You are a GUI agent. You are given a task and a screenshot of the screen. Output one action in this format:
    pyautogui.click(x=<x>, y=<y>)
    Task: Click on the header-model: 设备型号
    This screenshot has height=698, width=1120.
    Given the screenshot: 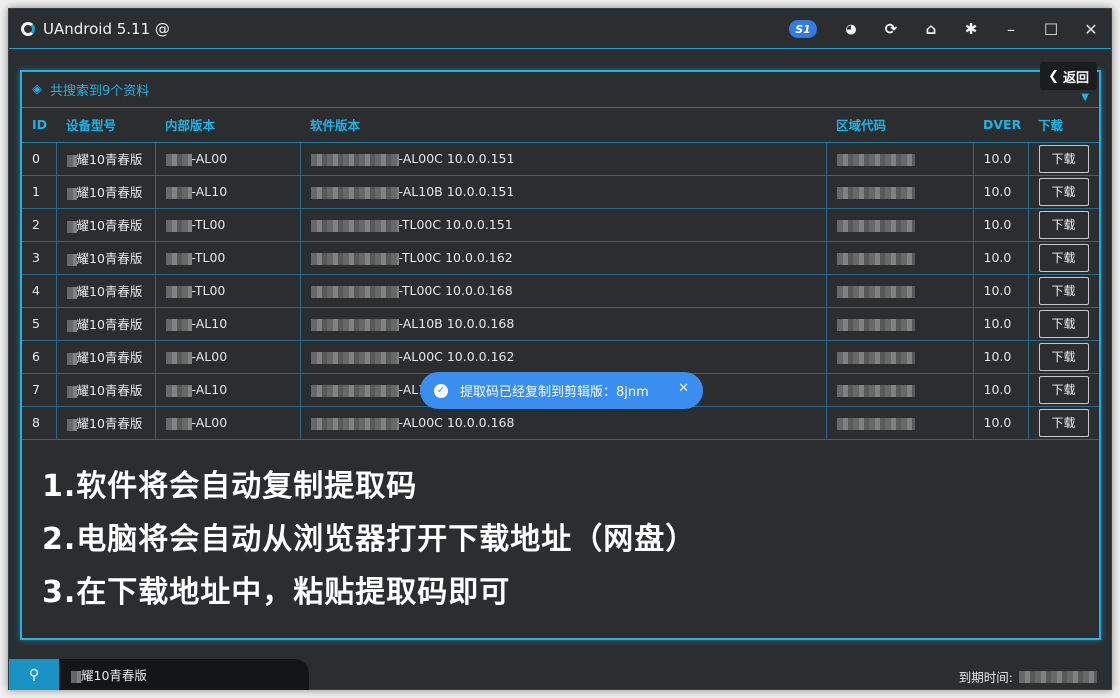 What is the action you would take?
    pyautogui.click(x=105, y=125)
    